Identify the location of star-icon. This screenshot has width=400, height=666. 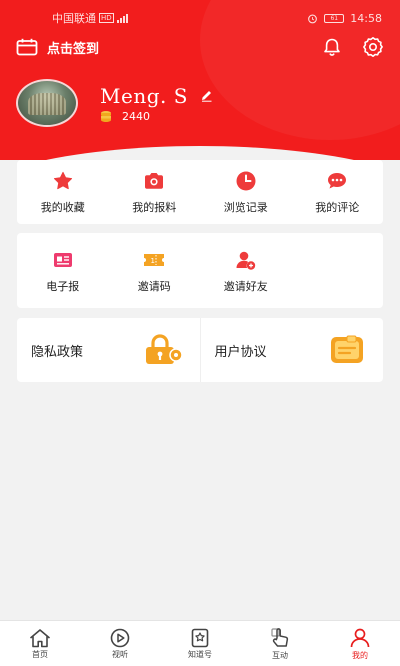
(62, 180).